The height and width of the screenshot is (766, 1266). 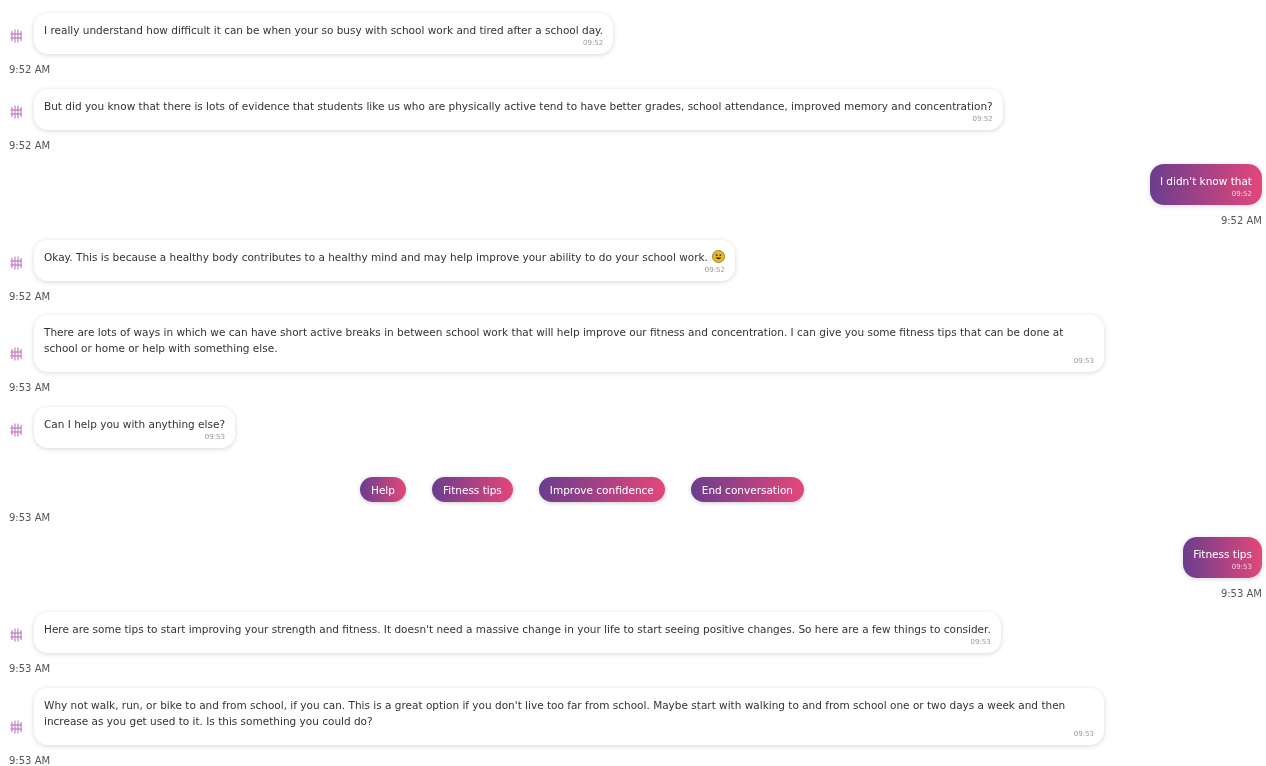 I want to click on message-text: Here are some tips to start improving your strength and fitness. It doesn't need a massive change in your life to start seeing positive changes. So here are a few things to consider., so click(x=517, y=629).